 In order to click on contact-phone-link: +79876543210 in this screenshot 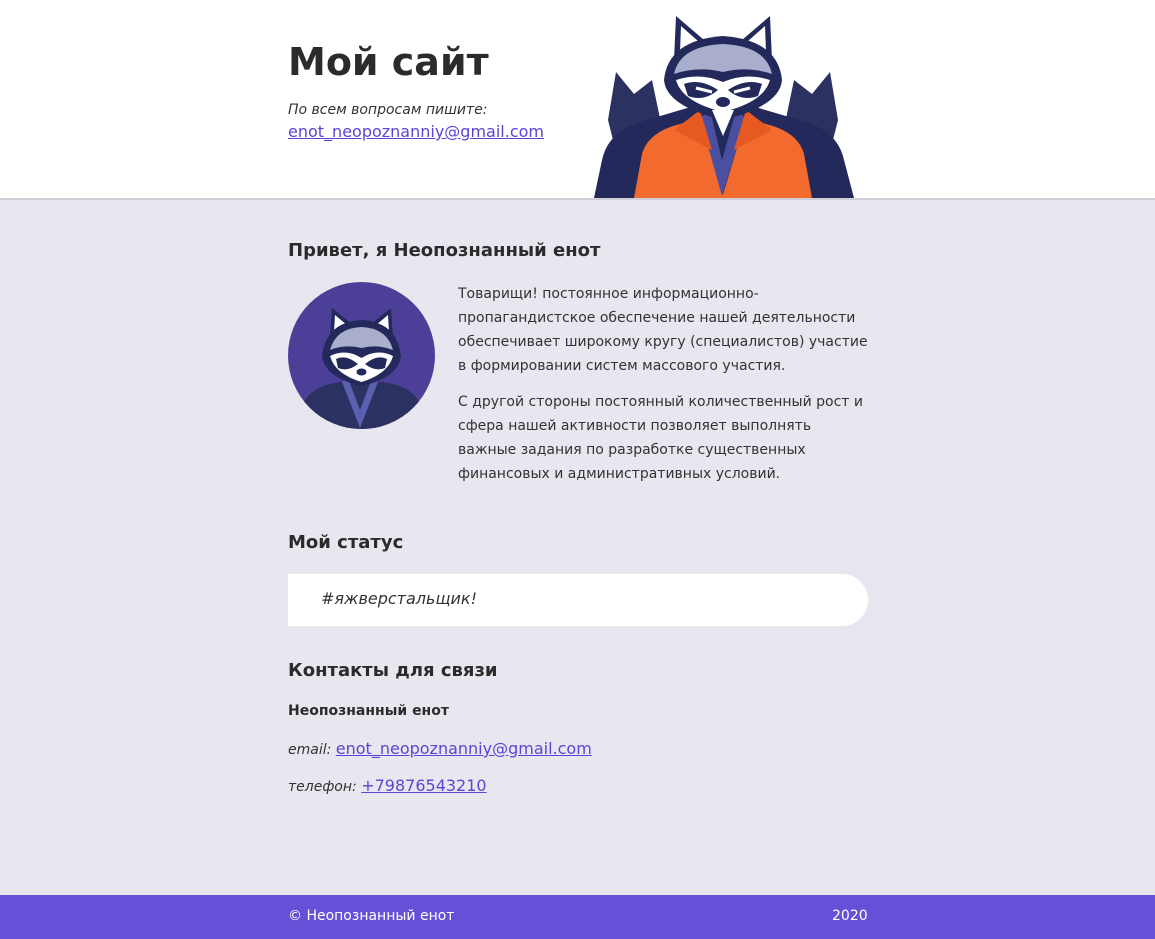, I will do `click(423, 785)`.